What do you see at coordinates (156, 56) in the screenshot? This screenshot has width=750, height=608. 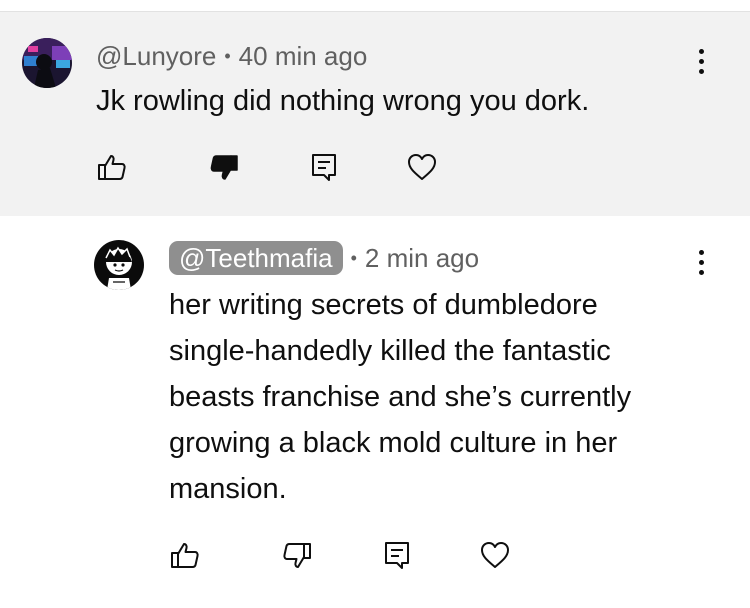 I see `comment-author: @Lunyore` at bounding box center [156, 56].